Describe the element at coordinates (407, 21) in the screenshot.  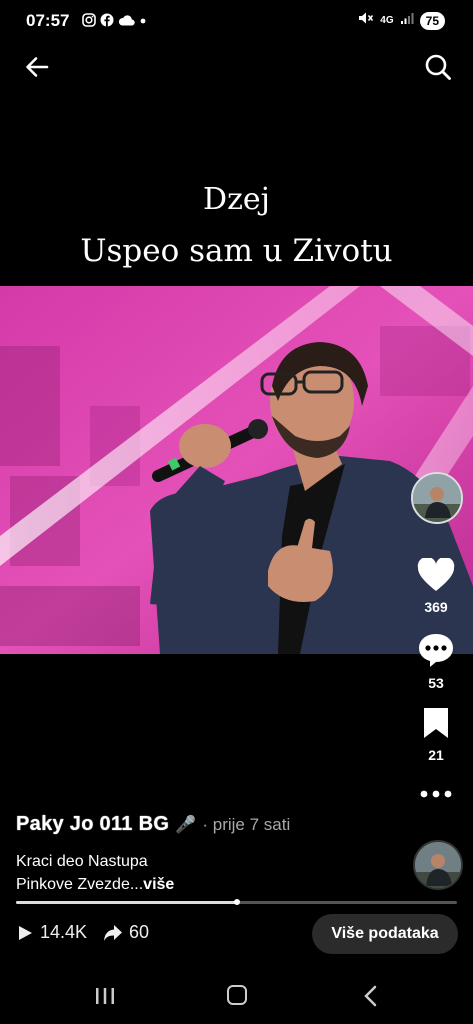
I see `signal-icon` at that location.